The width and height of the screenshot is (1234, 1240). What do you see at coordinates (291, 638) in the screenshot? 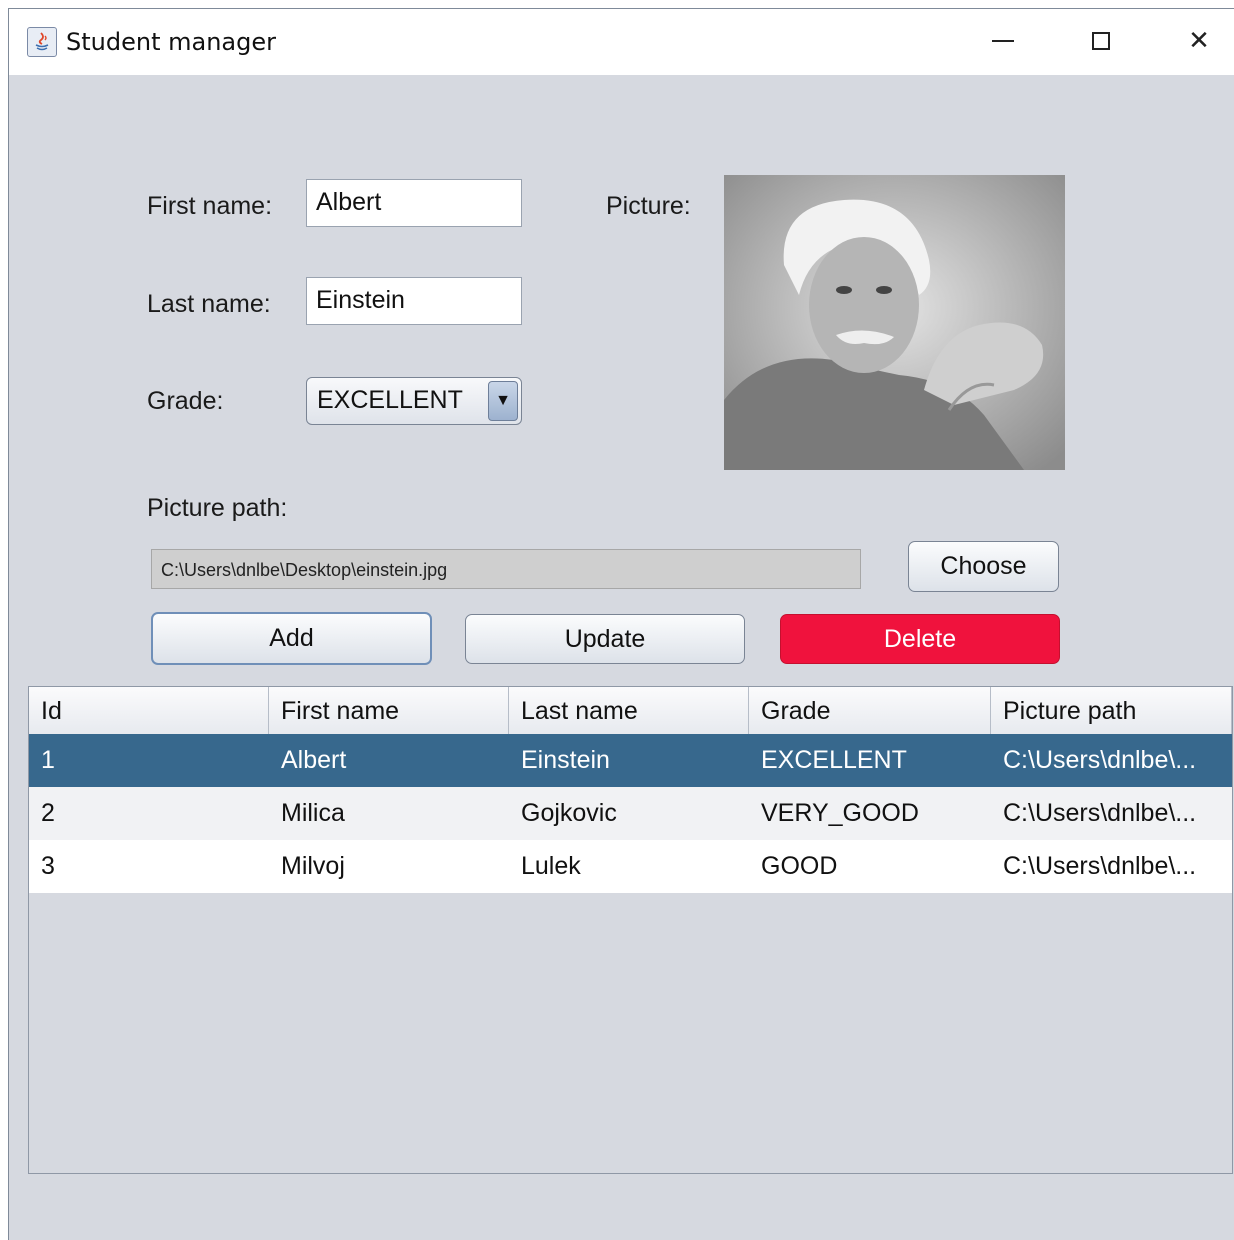
I see `add-button: Add` at bounding box center [291, 638].